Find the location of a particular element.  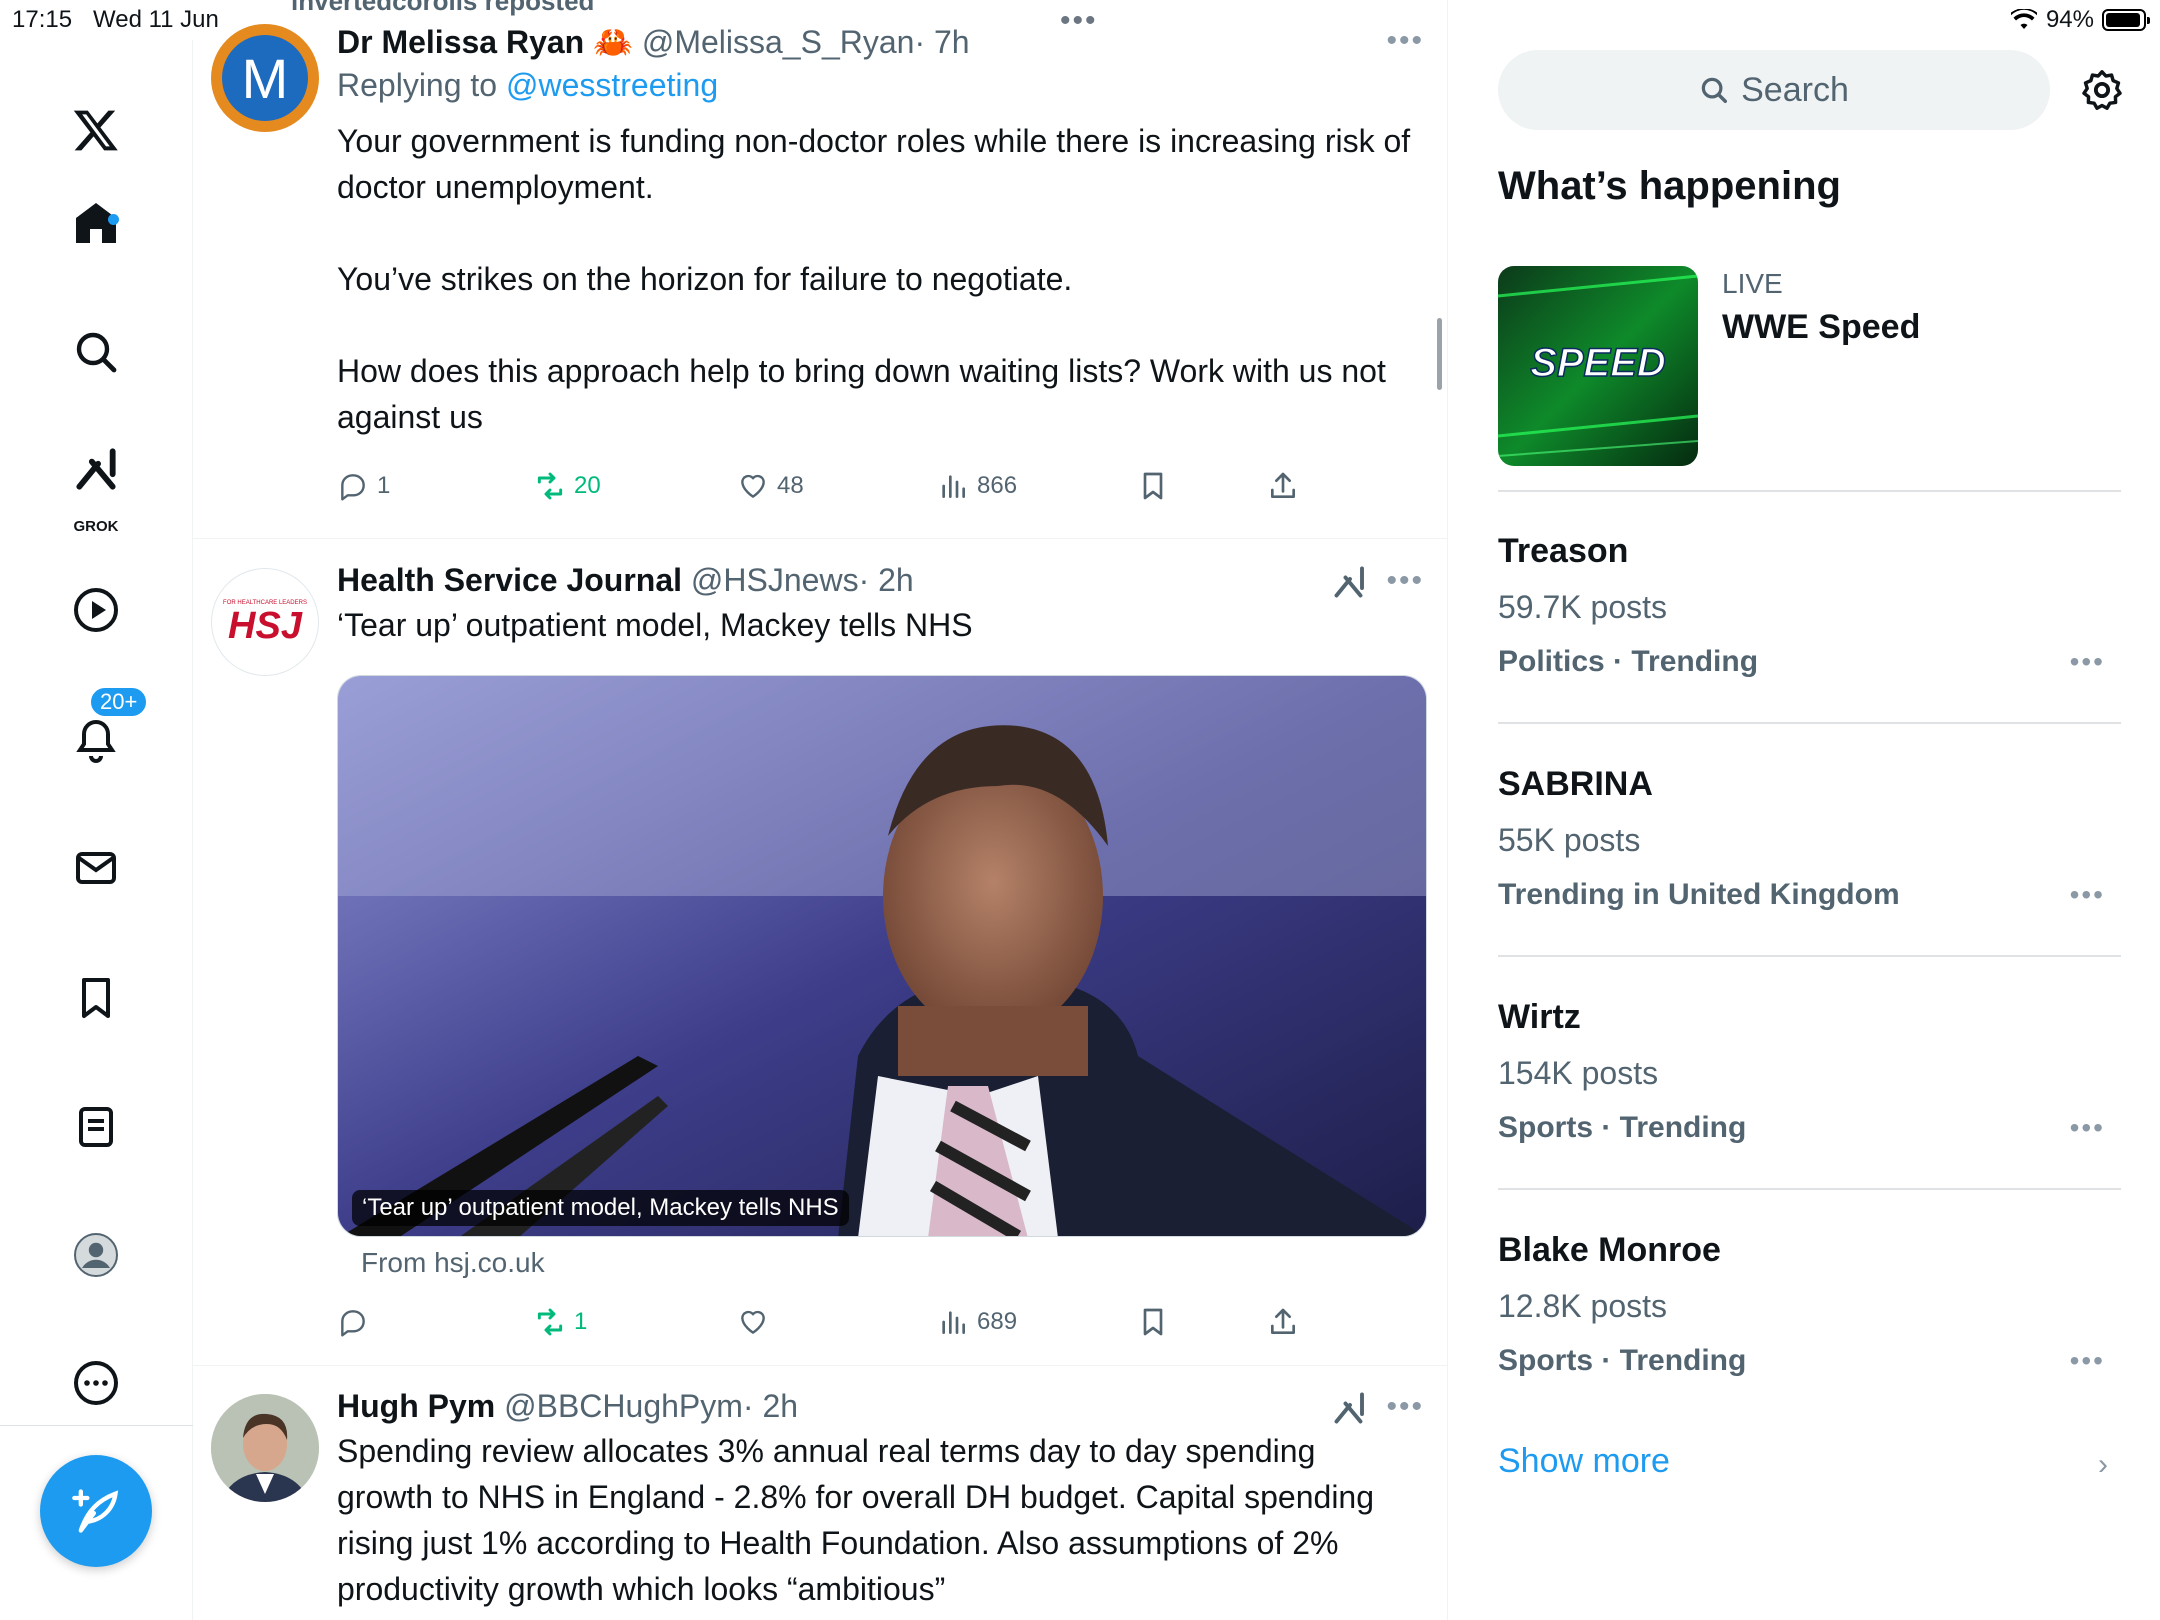

card-source: From hsj.co.uk is located at coordinates (453, 1263).